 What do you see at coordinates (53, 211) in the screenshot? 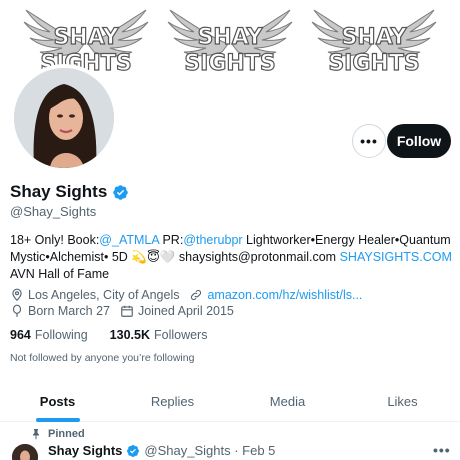
I see `profile-handle: @Shay_Sights` at bounding box center [53, 211].